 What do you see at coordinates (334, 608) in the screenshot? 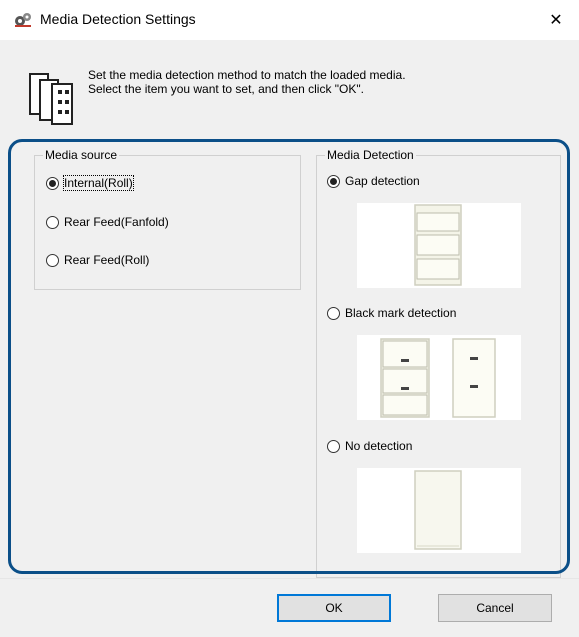
I see `ok-button: OK` at bounding box center [334, 608].